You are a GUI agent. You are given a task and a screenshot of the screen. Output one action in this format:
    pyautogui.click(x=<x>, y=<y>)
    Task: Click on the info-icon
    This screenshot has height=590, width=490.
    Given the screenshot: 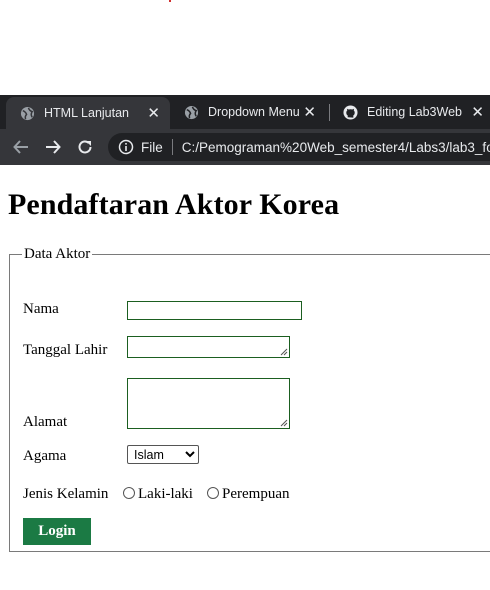 What is the action you would take?
    pyautogui.click(x=126, y=147)
    